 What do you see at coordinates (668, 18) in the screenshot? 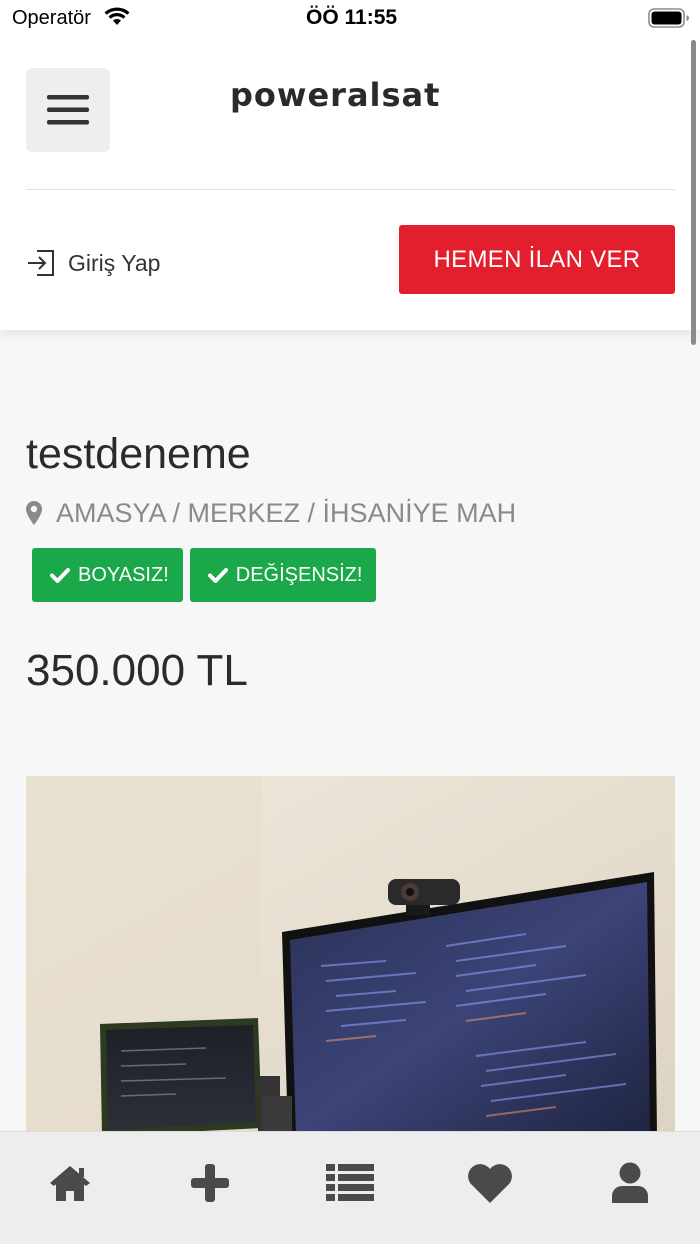
I see `battery-icon` at bounding box center [668, 18].